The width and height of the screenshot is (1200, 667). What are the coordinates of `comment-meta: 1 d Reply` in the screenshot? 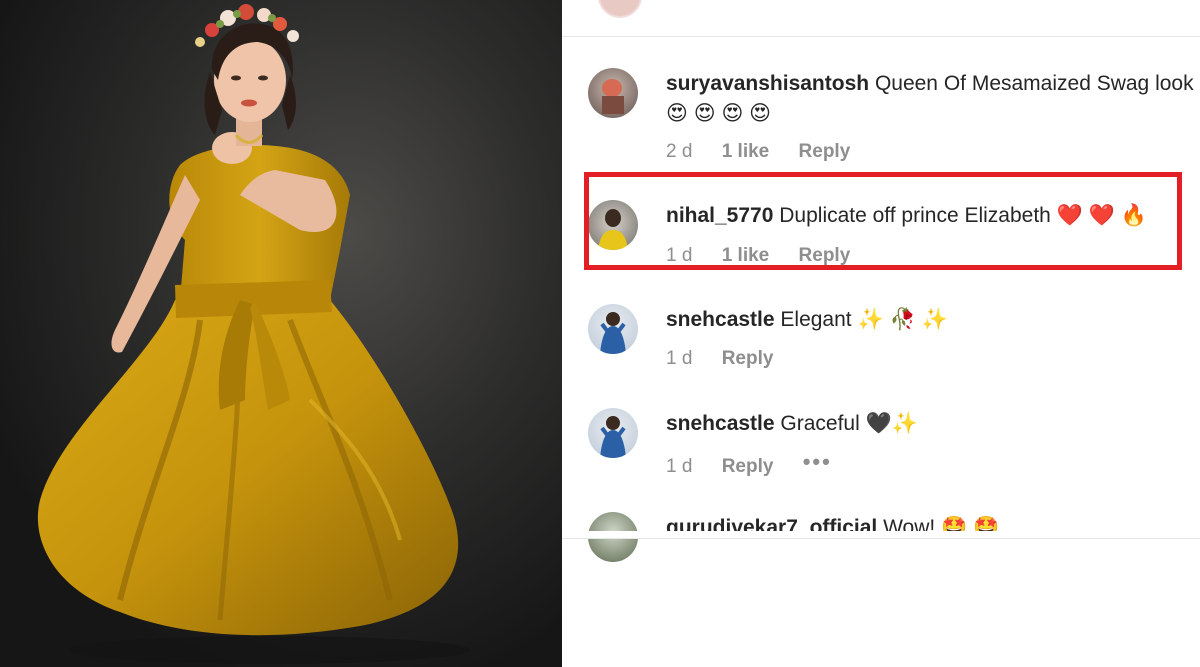 It's located at (731, 359).